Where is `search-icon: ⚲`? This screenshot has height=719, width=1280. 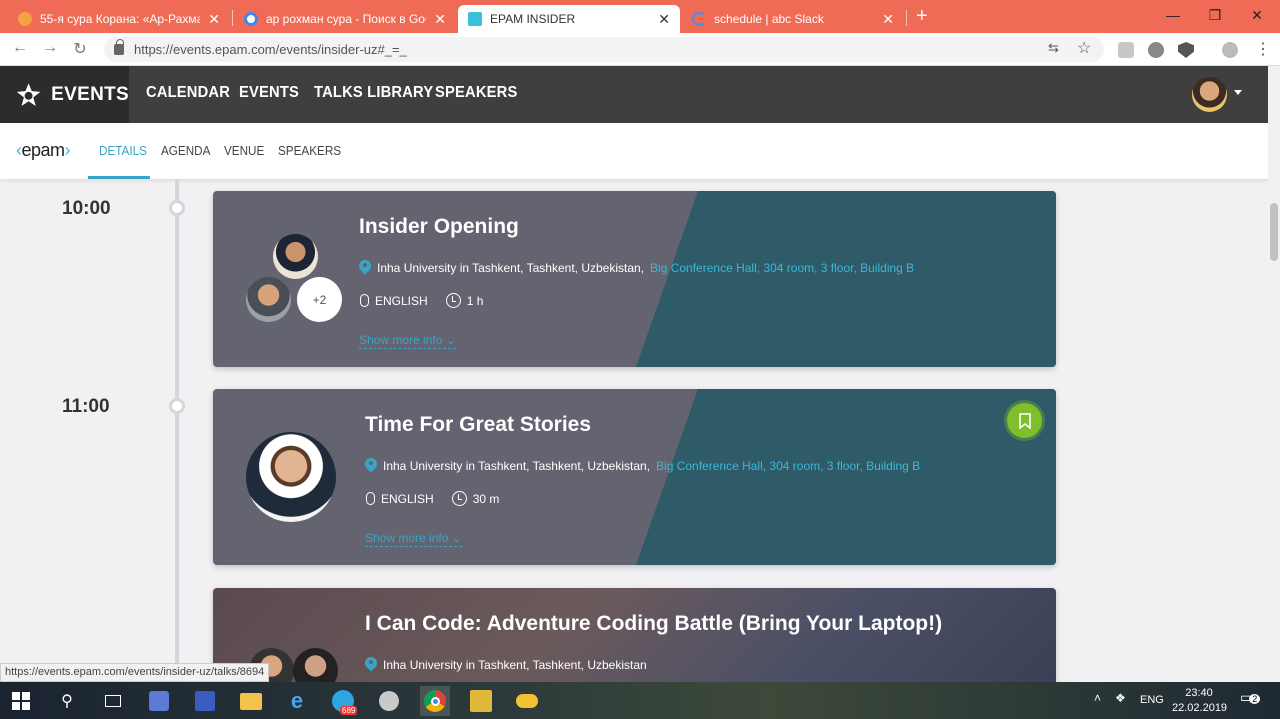 search-icon: ⚲ is located at coordinates (67, 701).